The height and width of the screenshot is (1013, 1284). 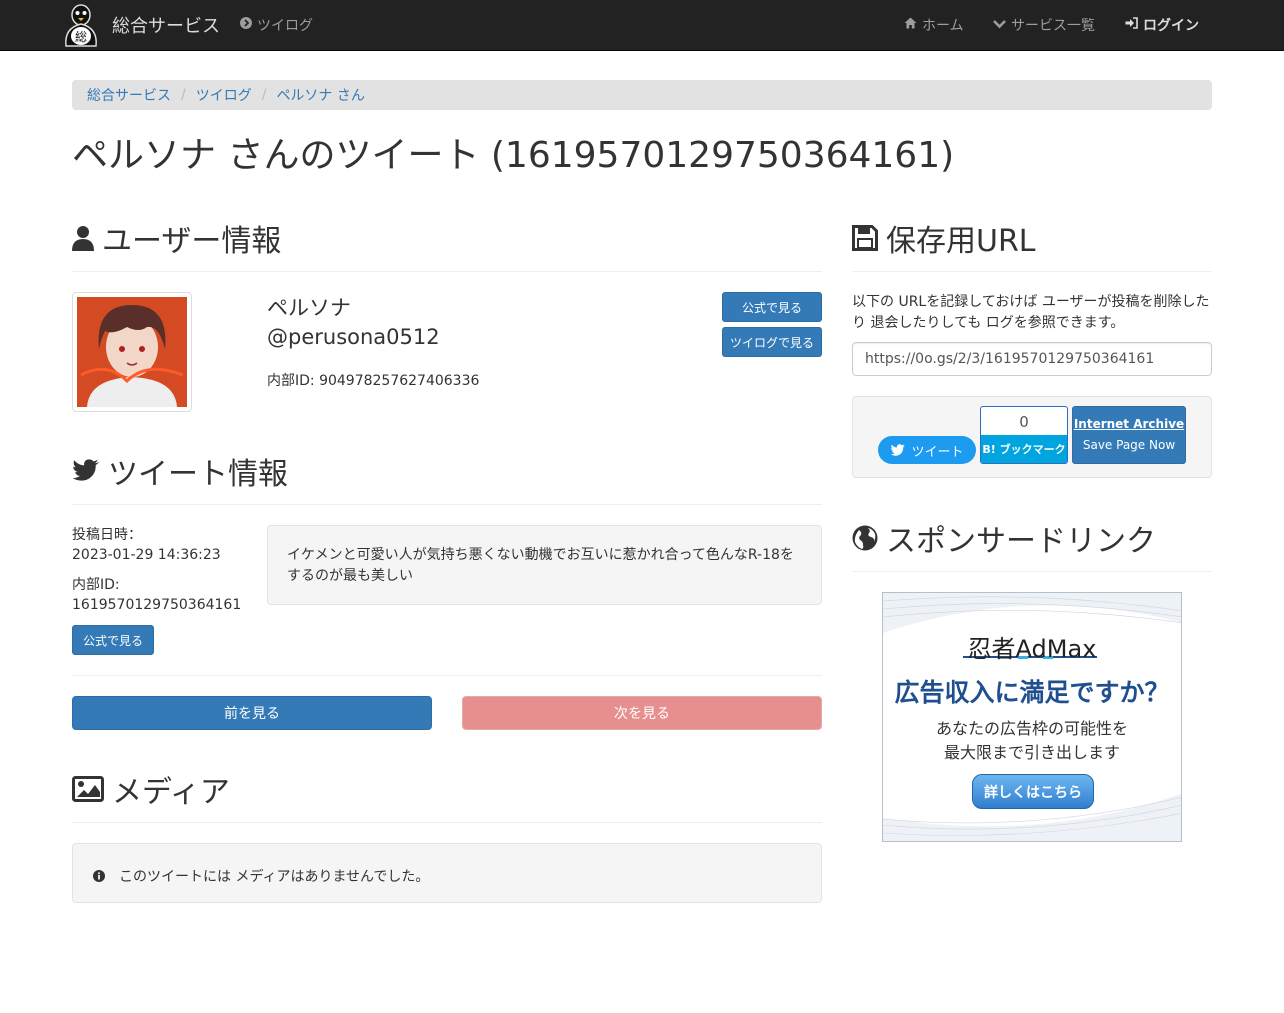 What do you see at coordinates (865, 238) in the screenshot?
I see `floppy-disk-icon` at bounding box center [865, 238].